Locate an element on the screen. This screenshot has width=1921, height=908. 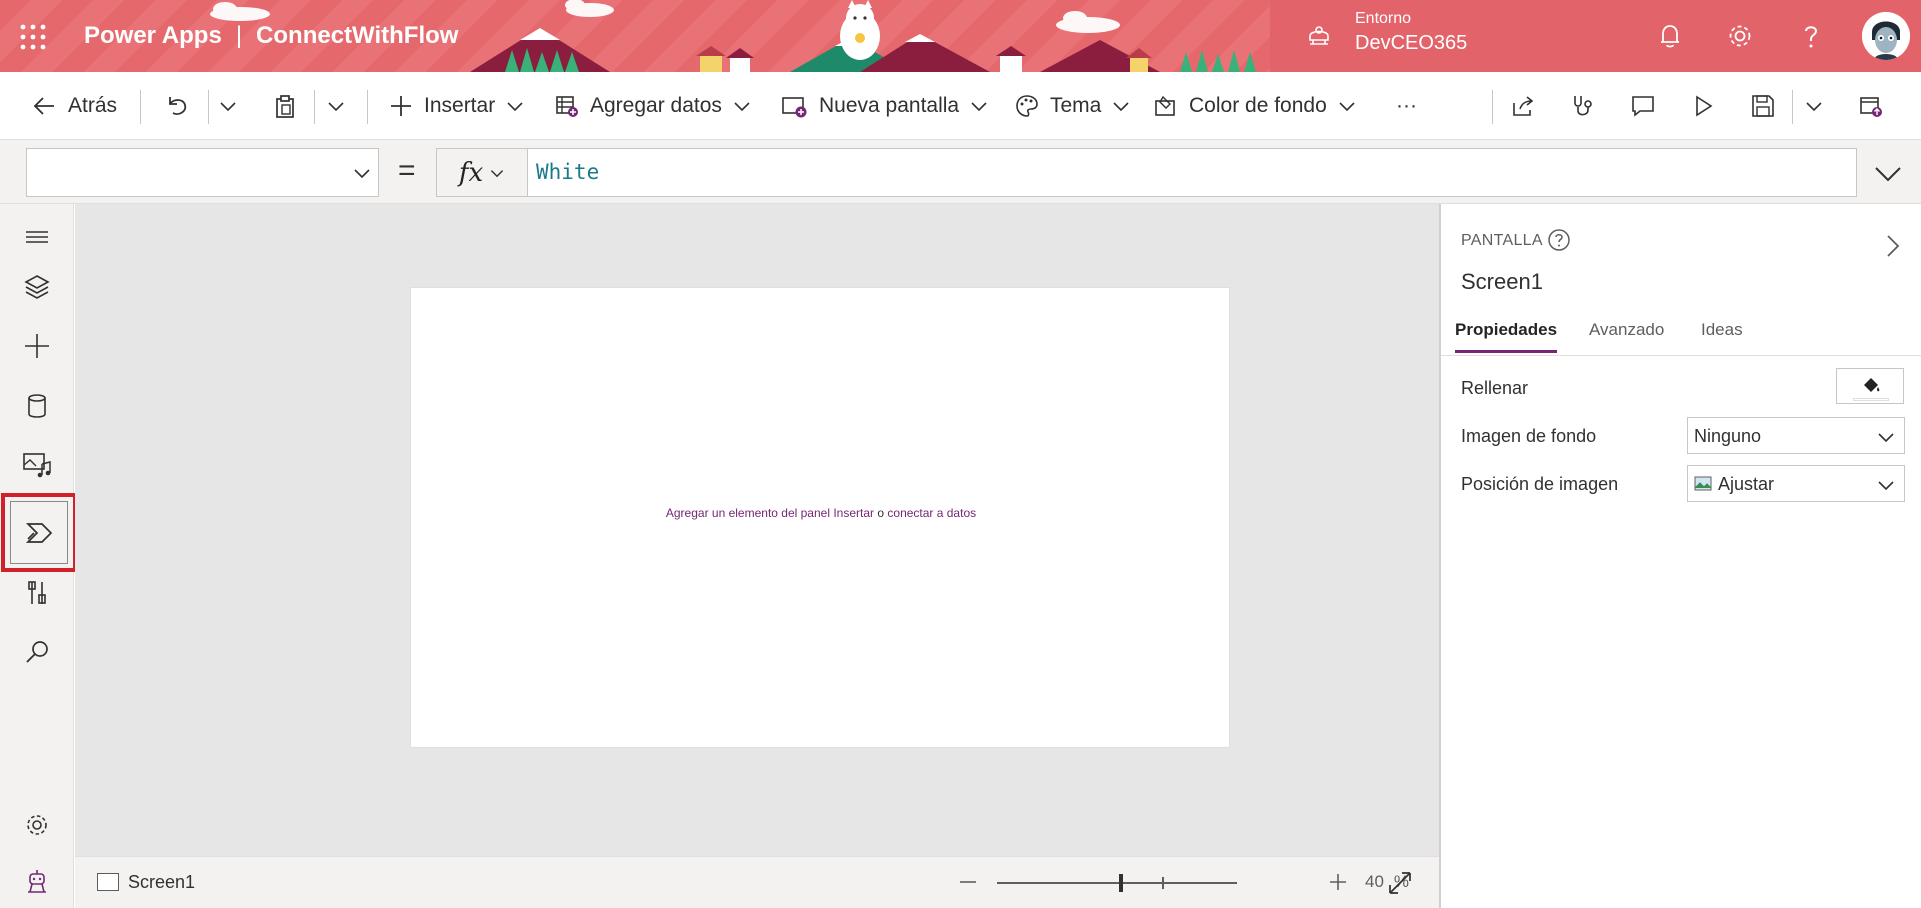
undo-icon is located at coordinates (178, 106).